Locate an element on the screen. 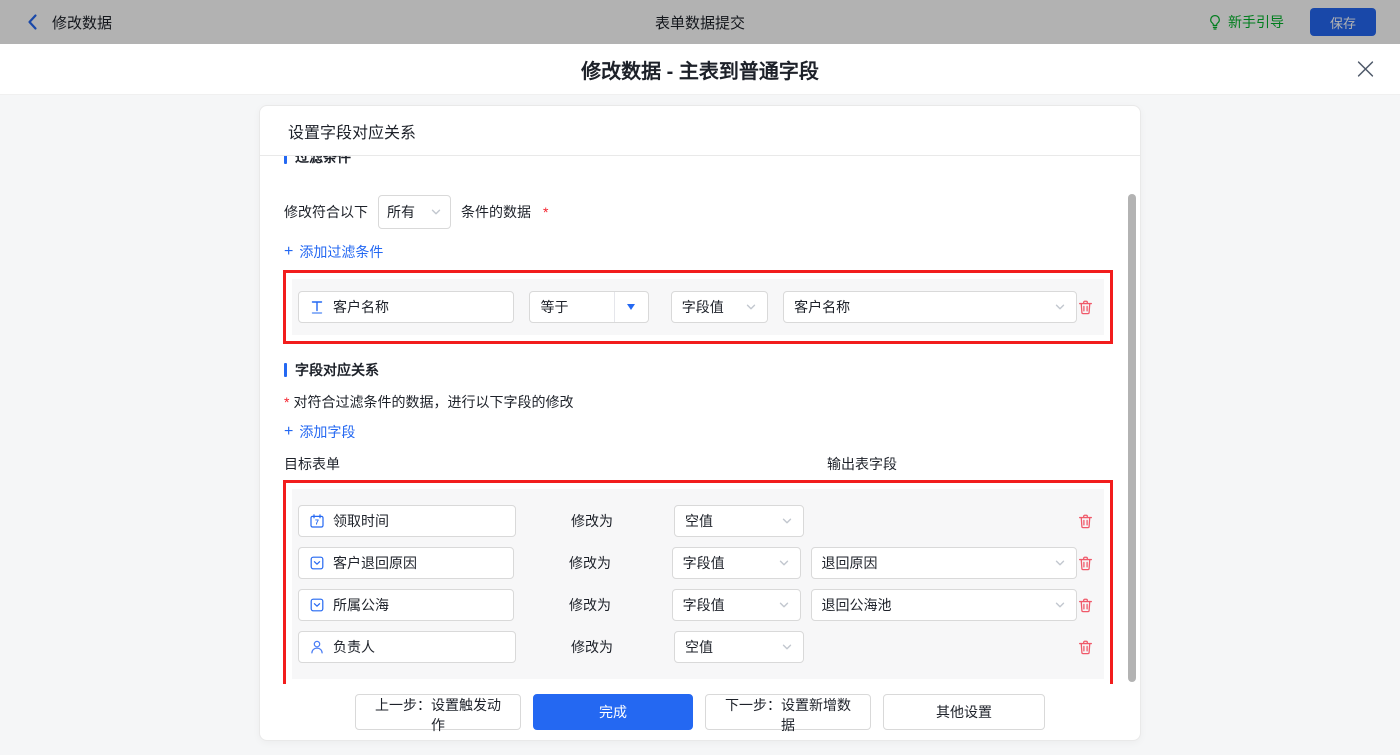 This screenshot has height=755, width=1400. mapping-description: * 对符合过滤条件的数据，进行以下字段的修改 is located at coordinates (429, 402).